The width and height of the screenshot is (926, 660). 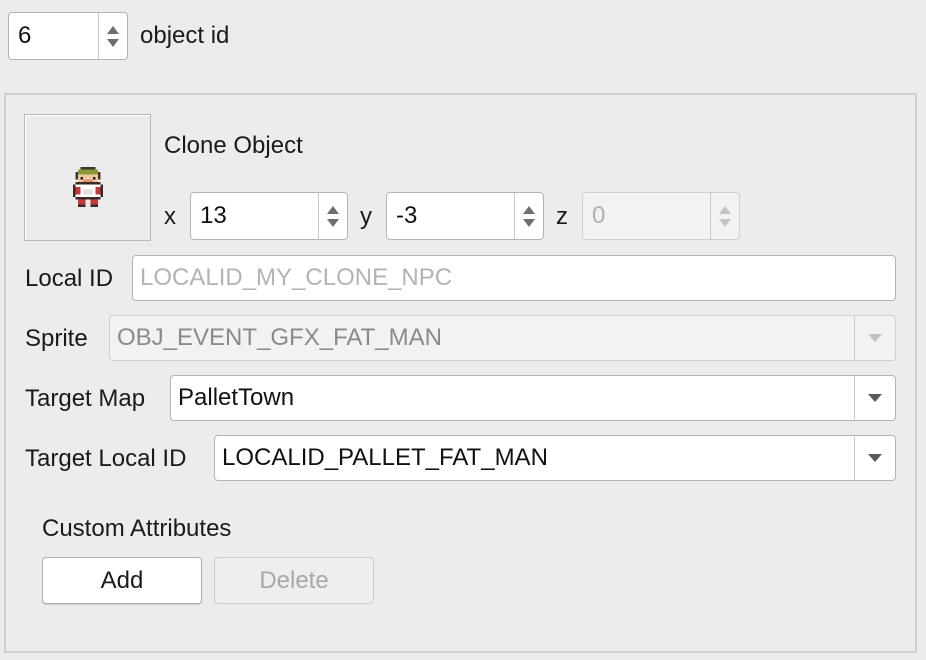 I want to click on sprite-dropdown: OBJ_EVENT_GFX_FAT_MAN, so click(x=502, y=338).